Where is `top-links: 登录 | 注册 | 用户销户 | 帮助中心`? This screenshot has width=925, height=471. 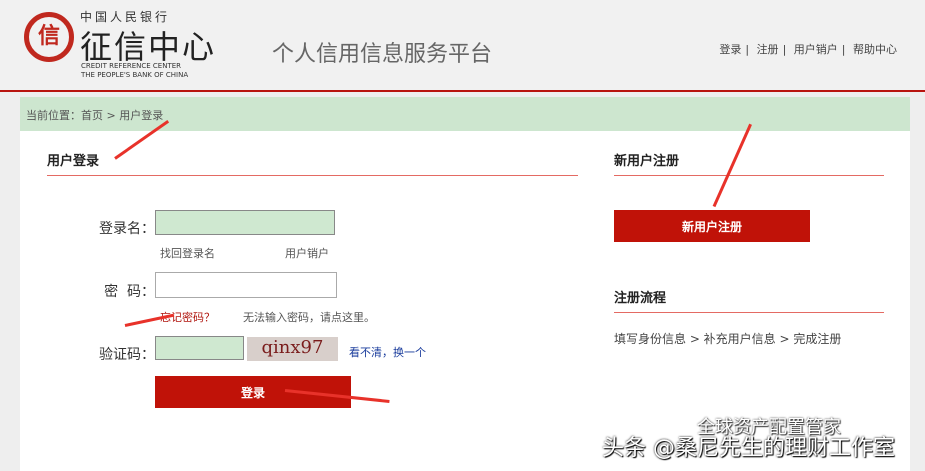 top-links: 登录 | 注册 | 用户销户 | 帮助中心 is located at coordinates (808, 49).